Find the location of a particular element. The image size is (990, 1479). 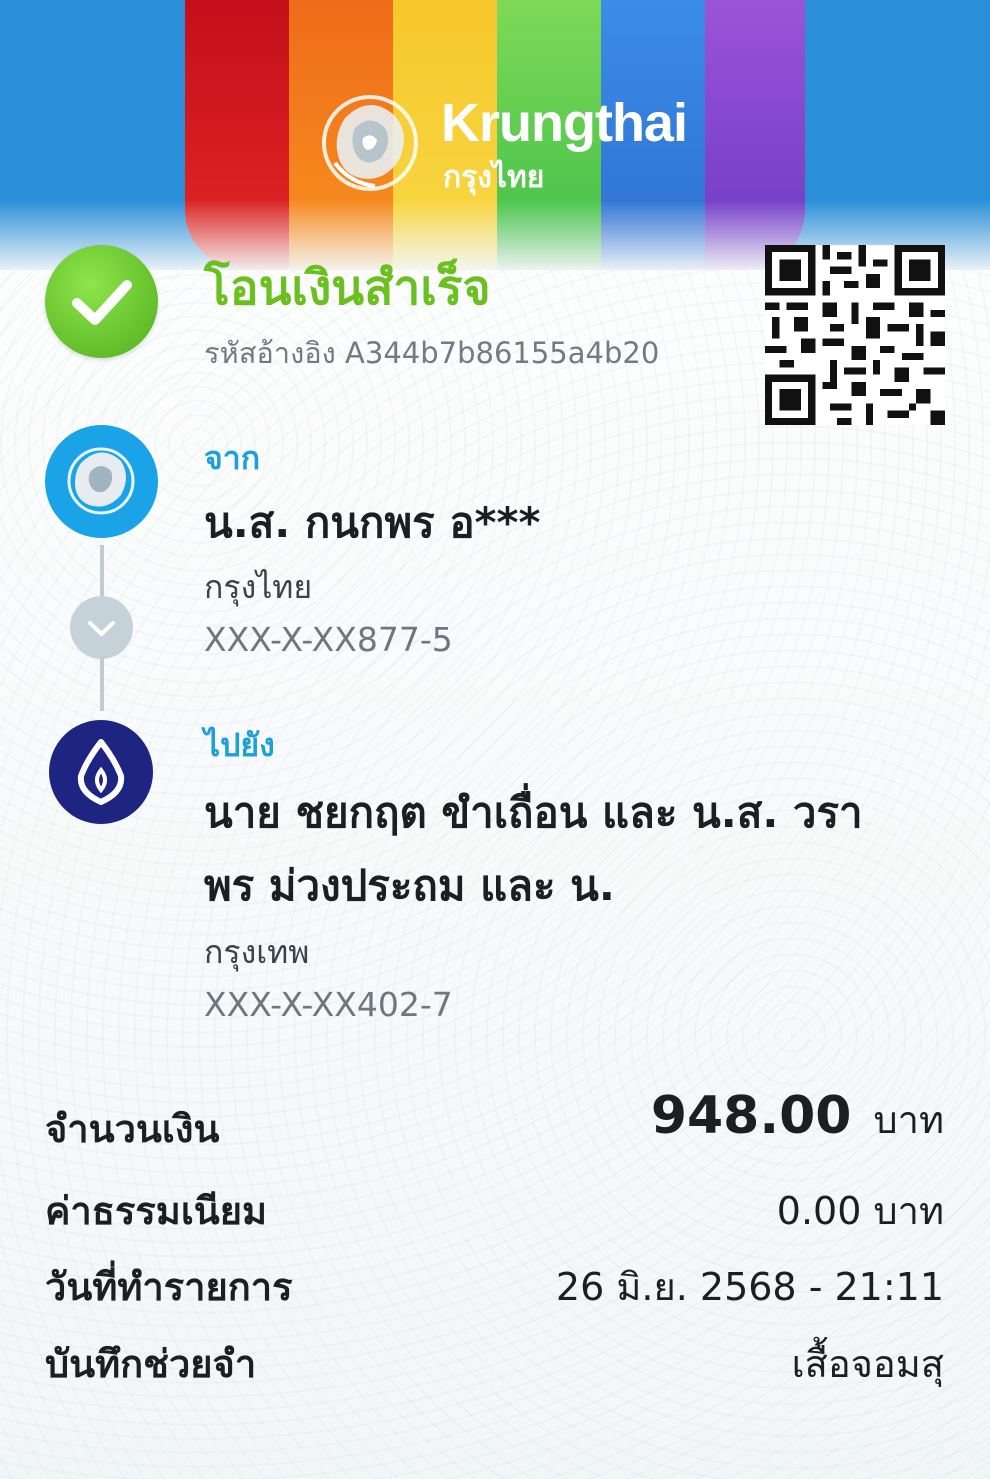

receiver-bank-avatar is located at coordinates (101, 772).